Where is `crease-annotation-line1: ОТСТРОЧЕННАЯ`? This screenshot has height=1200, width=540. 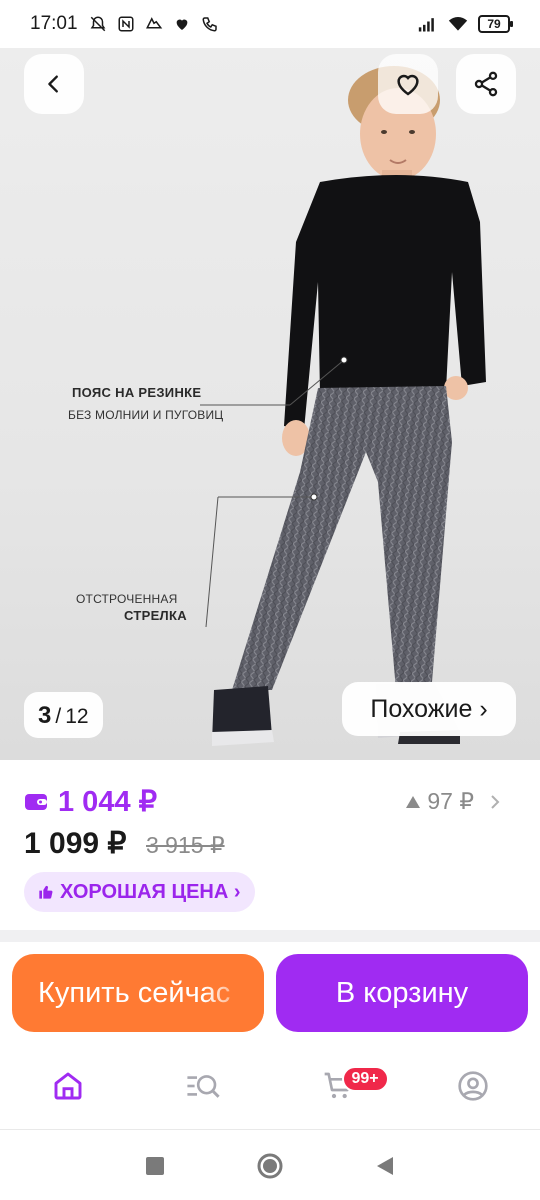
crease-annotation-line1: ОТСТРОЧЕННАЯ is located at coordinates (127, 599).